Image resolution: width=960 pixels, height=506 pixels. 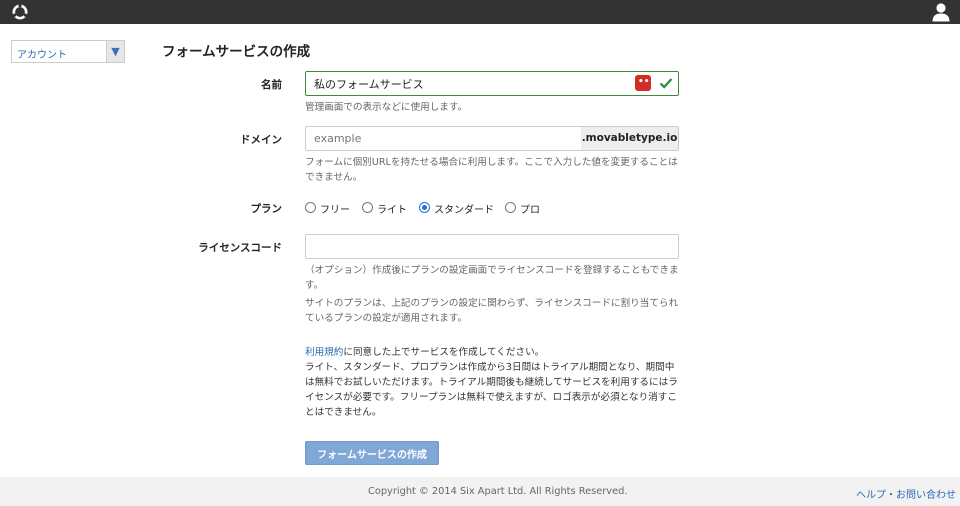 I want to click on page-title: フォームサービスの作成, so click(x=236, y=52).